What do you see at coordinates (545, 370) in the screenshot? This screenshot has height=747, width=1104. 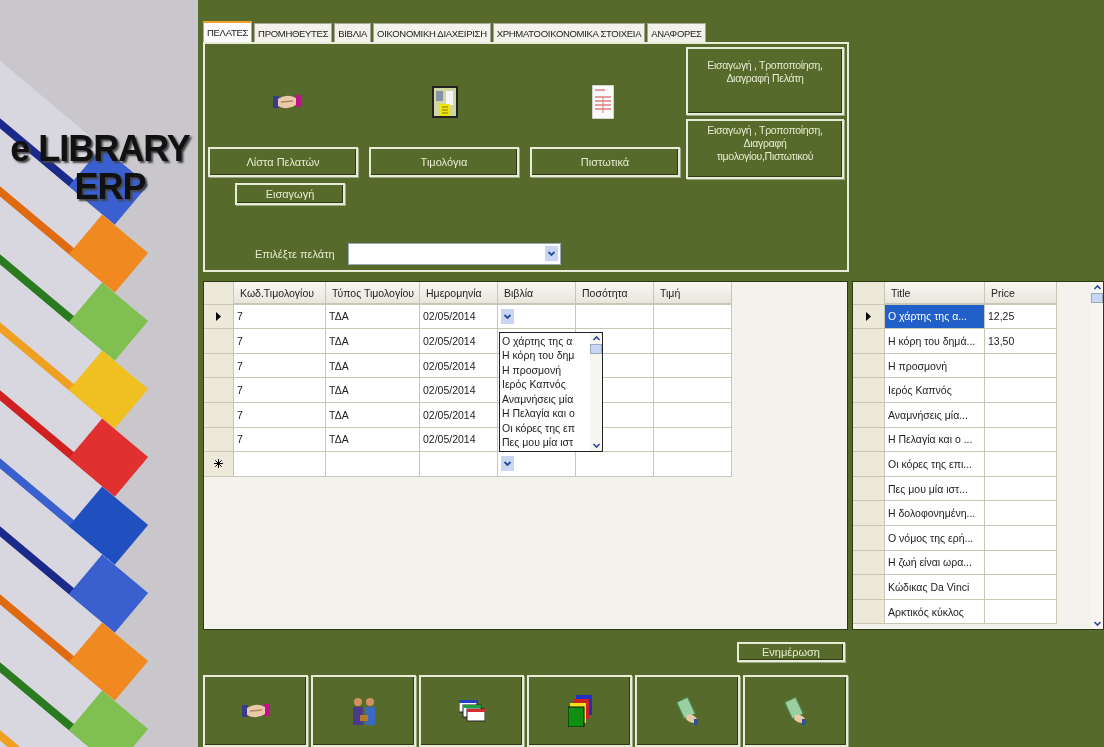 I see `dropdown-item: Η προσμονή` at bounding box center [545, 370].